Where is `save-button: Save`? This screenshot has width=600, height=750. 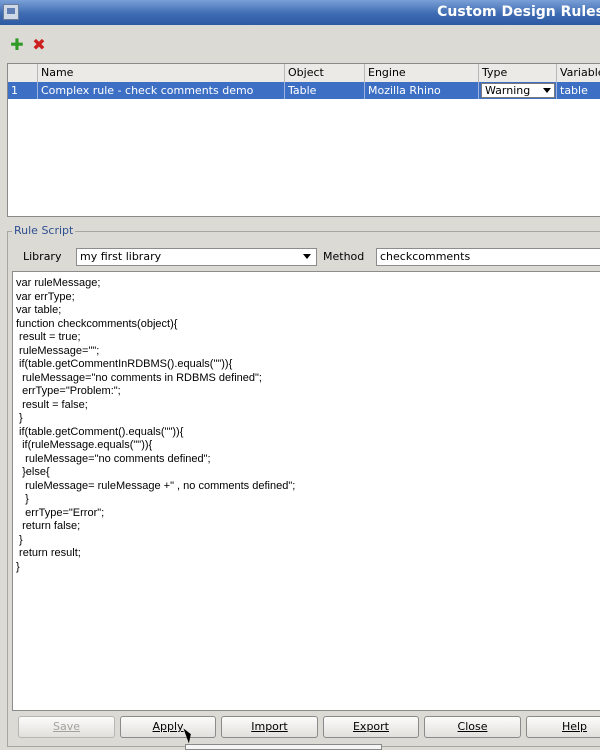 save-button: Save is located at coordinates (66, 727).